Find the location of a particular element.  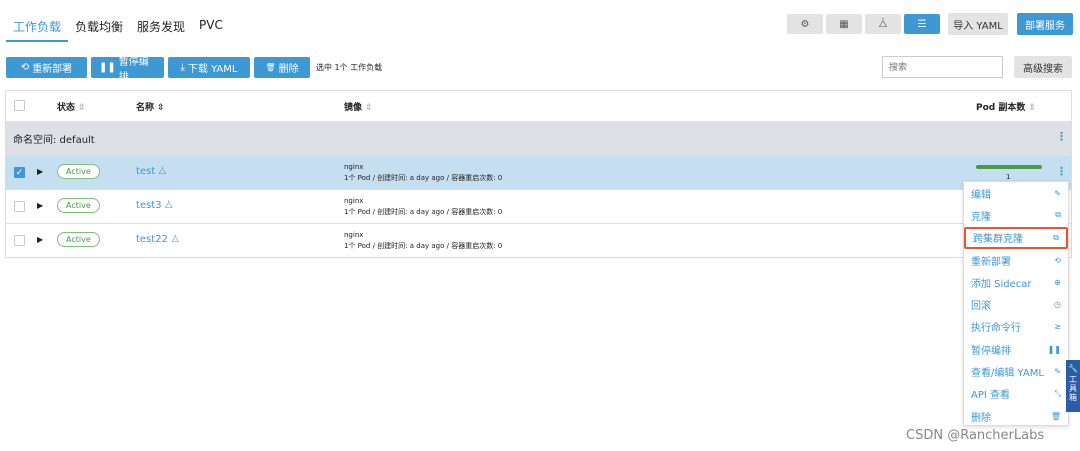

tab-service-discovery: 服务发现 is located at coordinates (161, 26).